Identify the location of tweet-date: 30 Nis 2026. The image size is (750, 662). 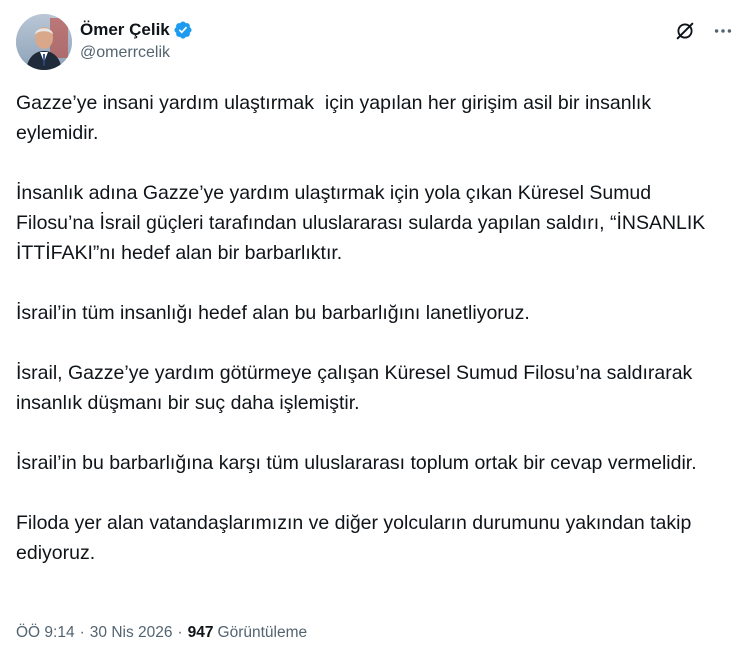
(131, 633).